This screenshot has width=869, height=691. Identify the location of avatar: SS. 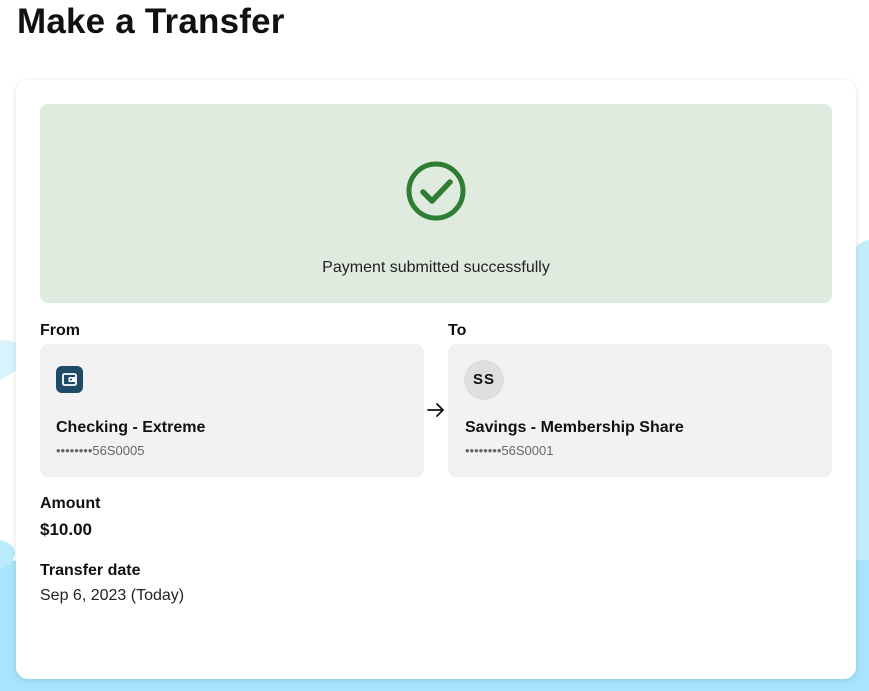
(484, 380).